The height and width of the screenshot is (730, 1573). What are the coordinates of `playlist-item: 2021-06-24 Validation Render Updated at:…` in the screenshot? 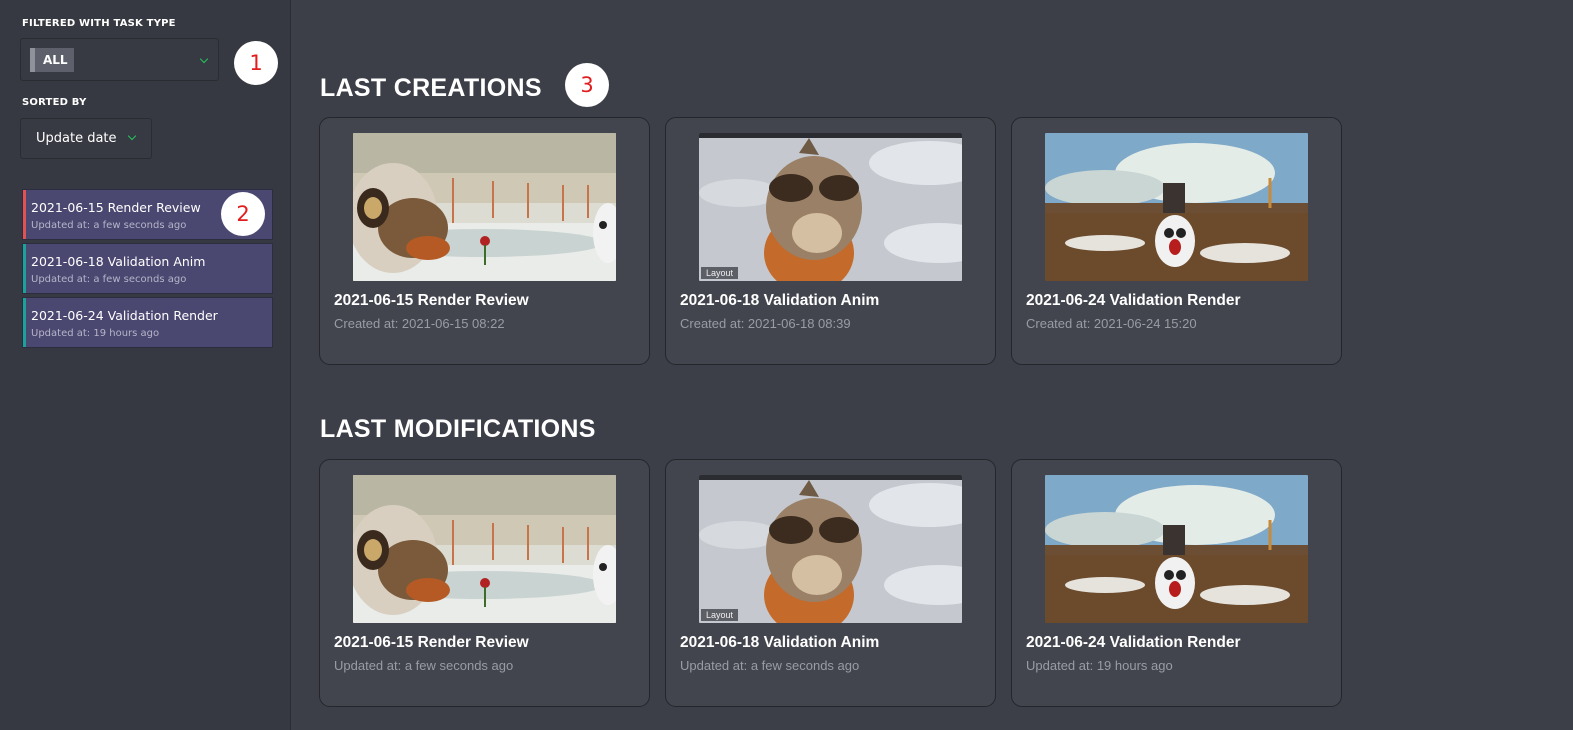 It's located at (147, 322).